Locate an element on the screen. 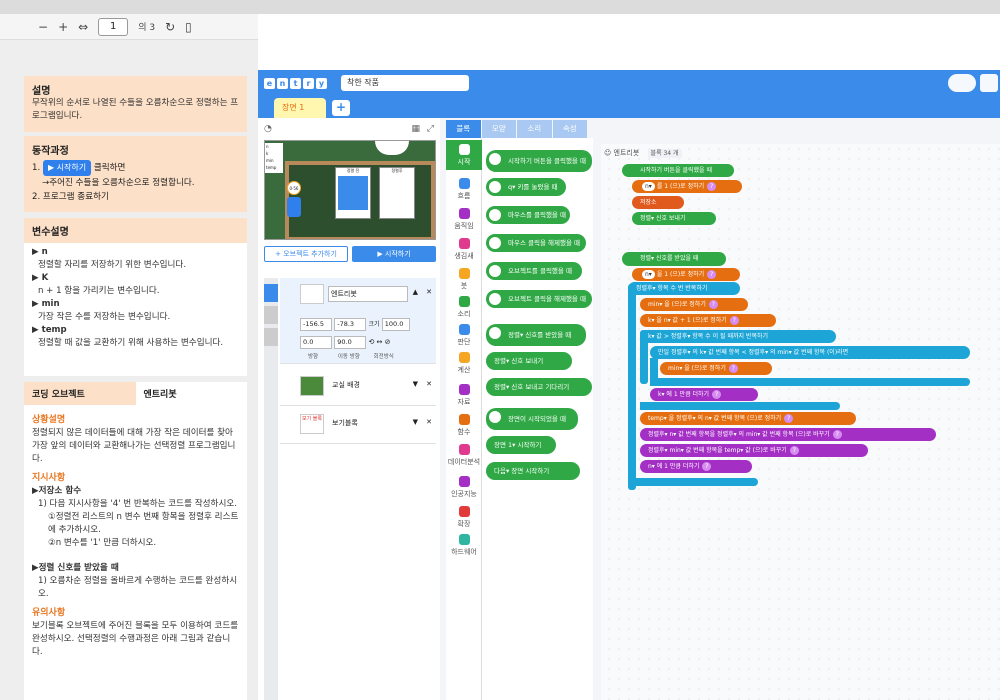 The height and width of the screenshot is (700, 1000). tab-entrybot: 엔트리봇 is located at coordinates (191, 393).